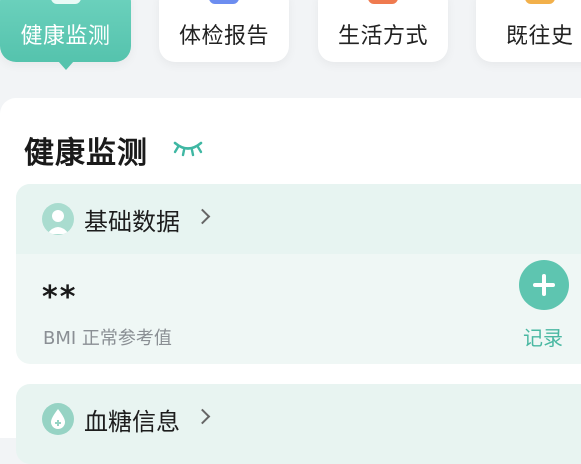  What do you see at coordinates (202, 416) in the screenshot?
I see `chevron-right-icon` at bounding box center [202, 416].